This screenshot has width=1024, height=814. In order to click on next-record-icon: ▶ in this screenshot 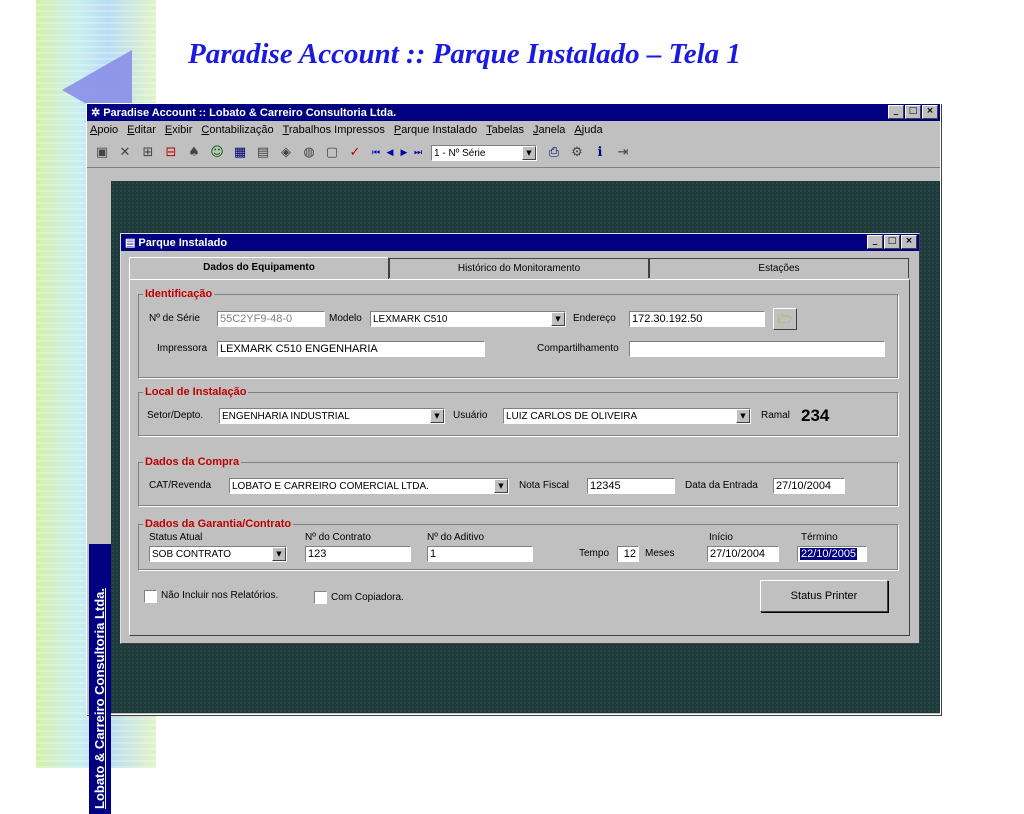, I will do `click(404, 153)`.